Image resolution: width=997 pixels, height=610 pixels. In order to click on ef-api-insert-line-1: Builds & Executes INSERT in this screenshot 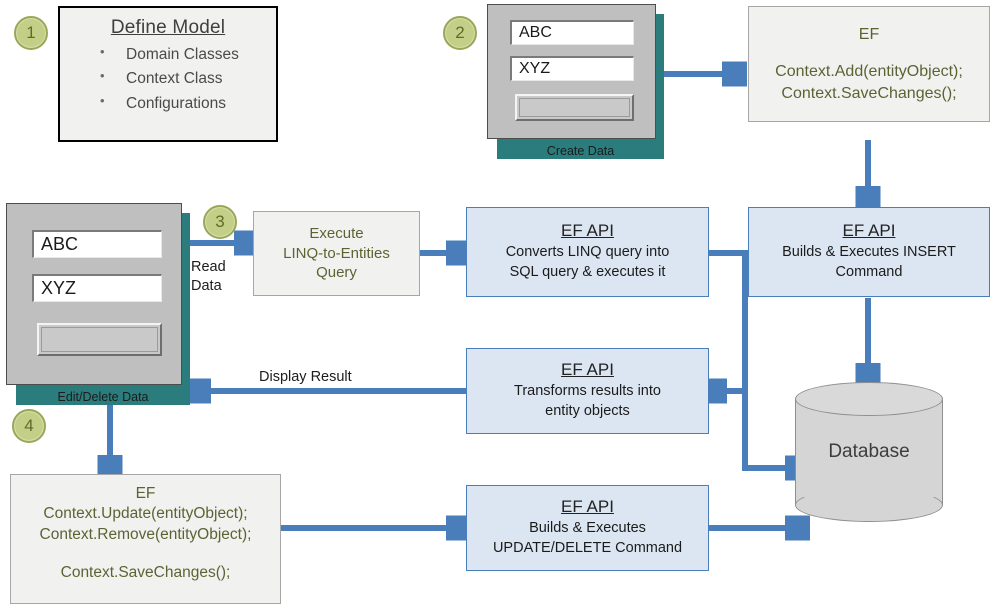, I will do `click(869, 252)`.